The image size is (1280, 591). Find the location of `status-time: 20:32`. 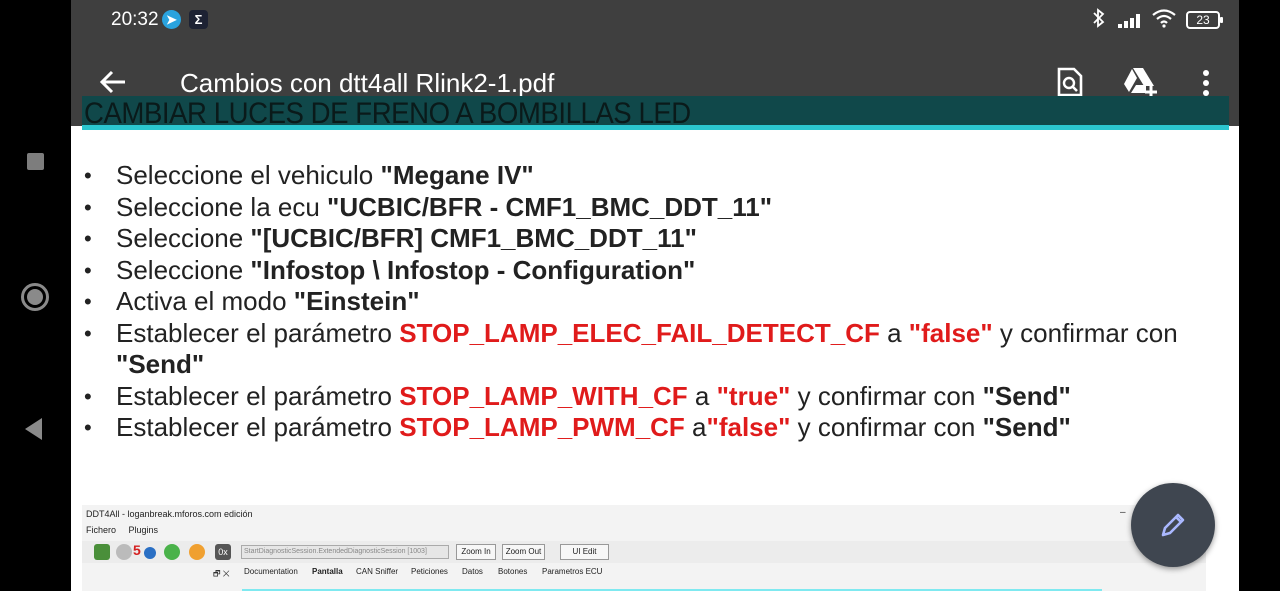

status-time: 20:32 is located at coordinates (135, 19).